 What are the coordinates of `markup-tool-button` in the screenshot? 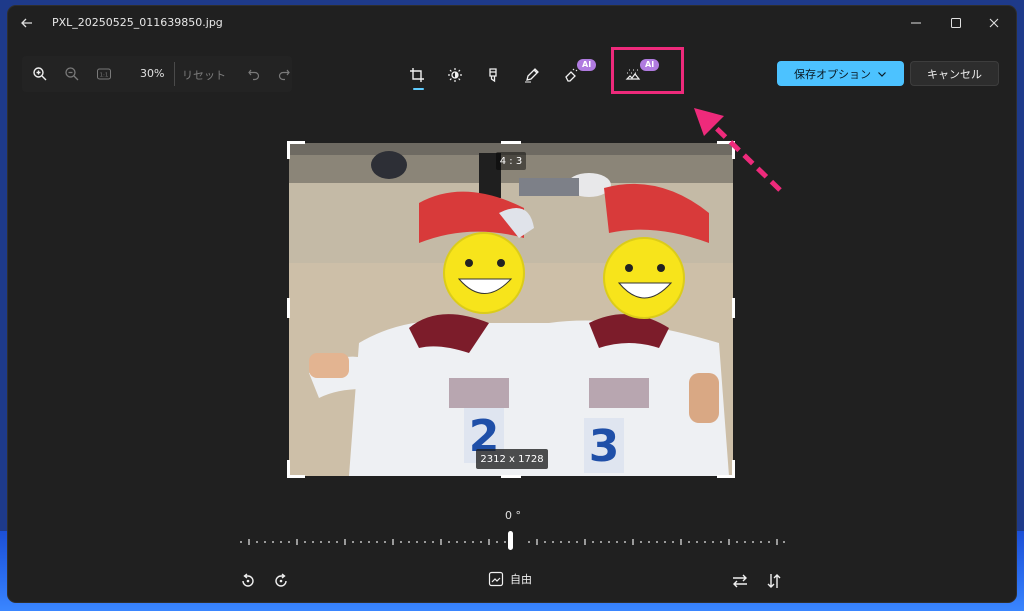 It's located at (532, 75).